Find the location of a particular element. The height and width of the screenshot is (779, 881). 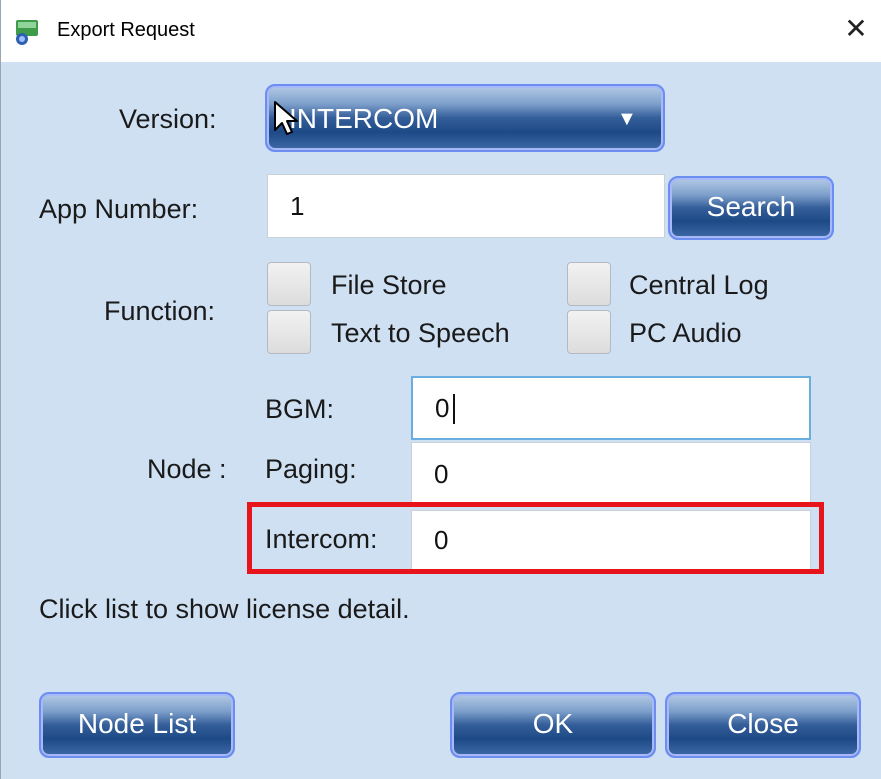

app-icon is located at coordinates (27, 32).